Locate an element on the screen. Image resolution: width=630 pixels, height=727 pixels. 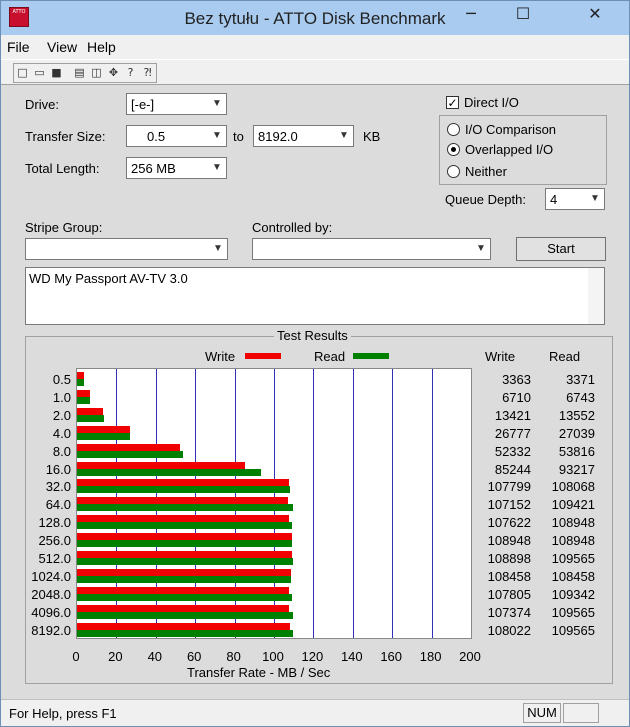
write-value: 107622 is located at coordinates (509, 523).